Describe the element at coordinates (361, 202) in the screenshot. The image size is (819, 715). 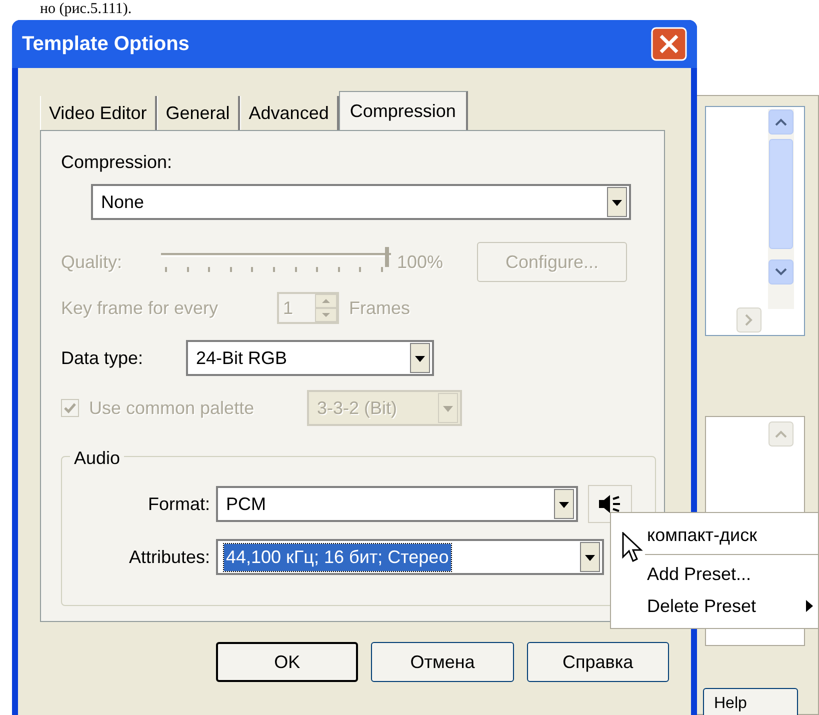
I see `dropdown: None` at that location.